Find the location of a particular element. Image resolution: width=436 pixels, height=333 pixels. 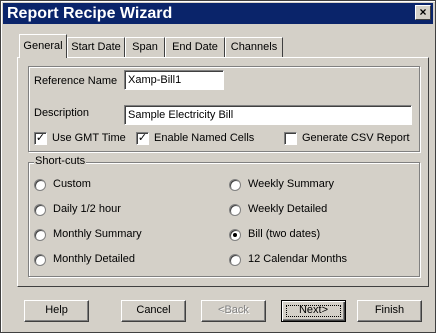

custom-label: Custom is located at coordinates (72, 184).